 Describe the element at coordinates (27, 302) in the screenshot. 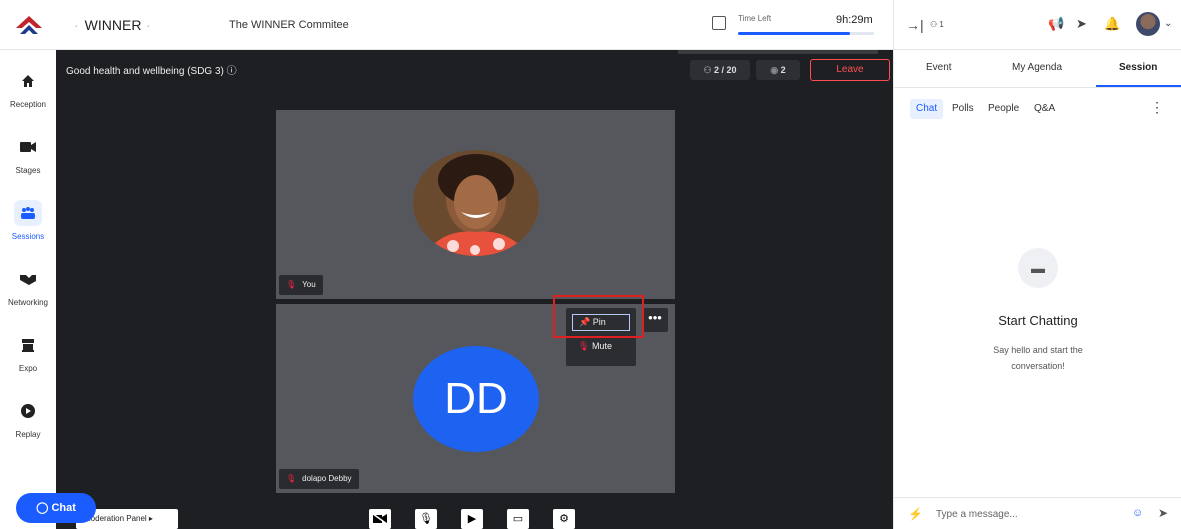

I see `sidebar-item-label: Networking` at that location.